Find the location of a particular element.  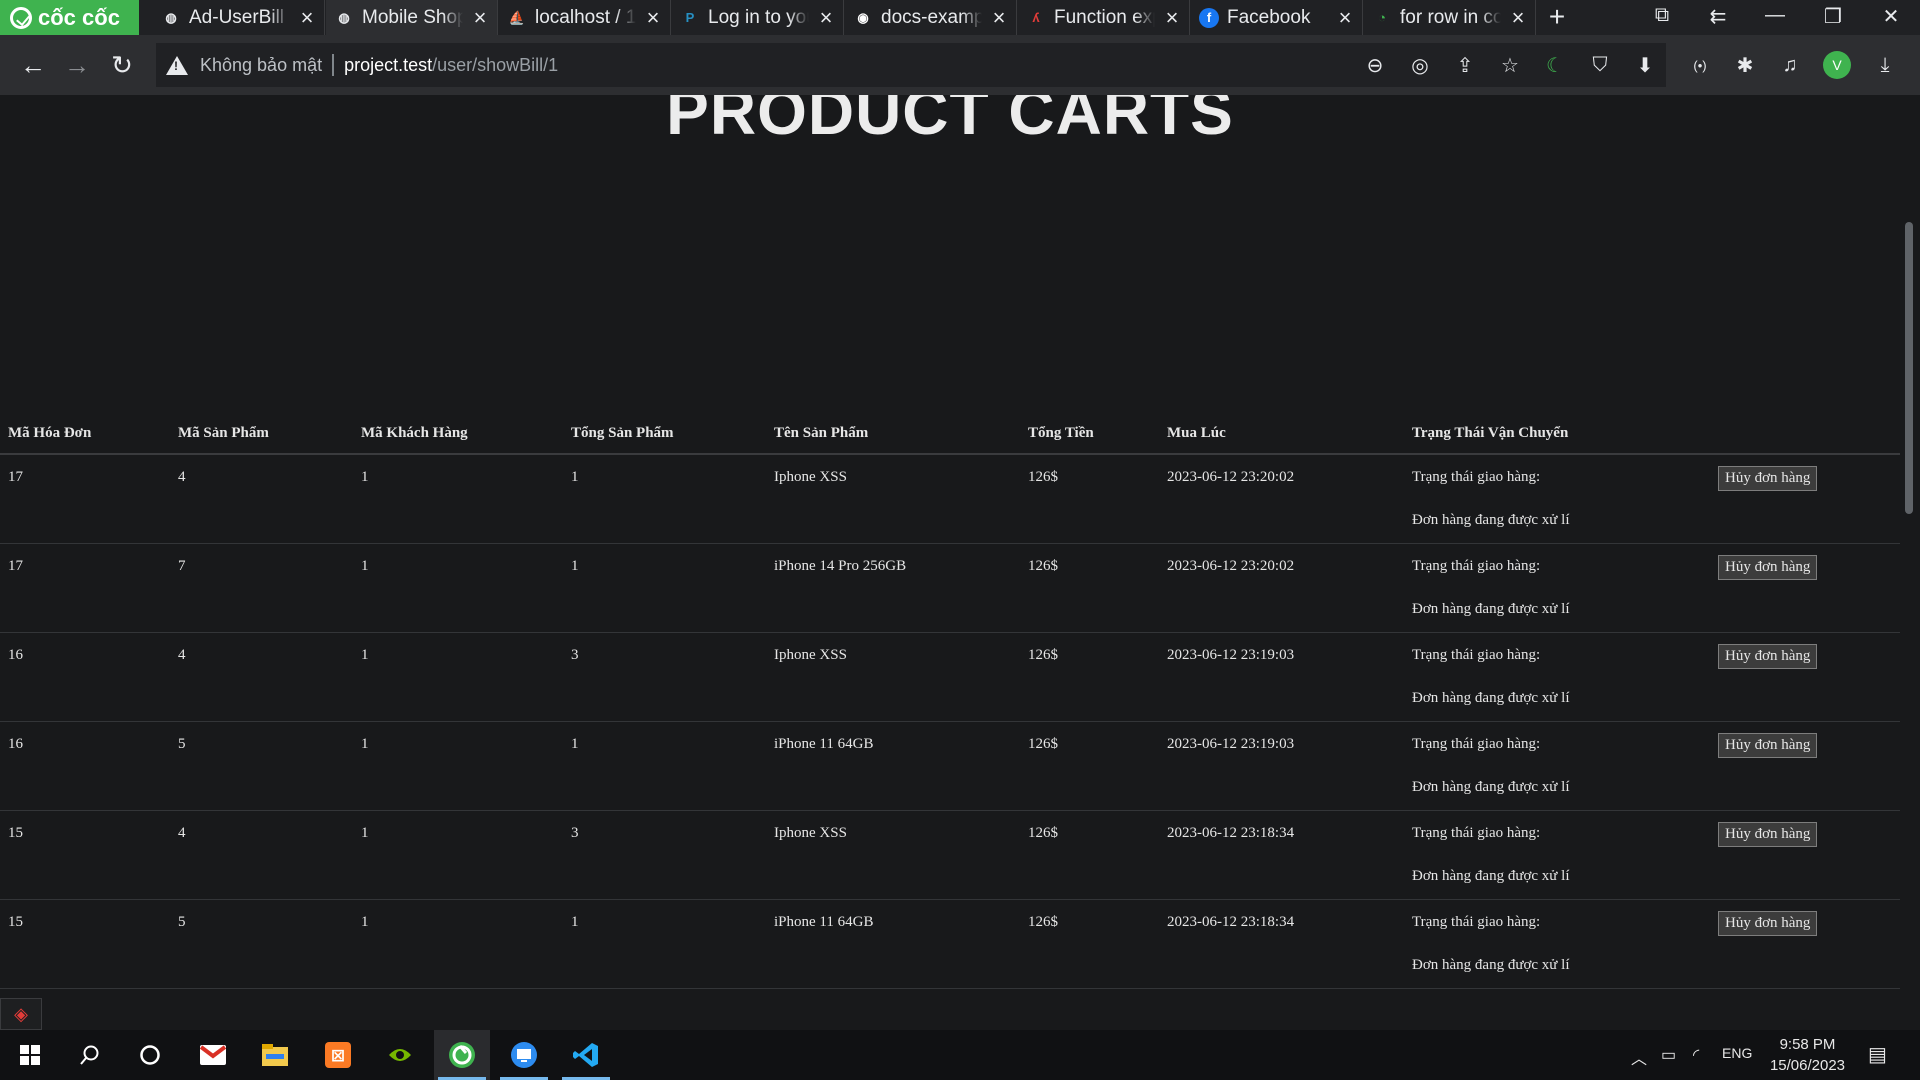

back-button: ← is located at coordinates (33, 65).